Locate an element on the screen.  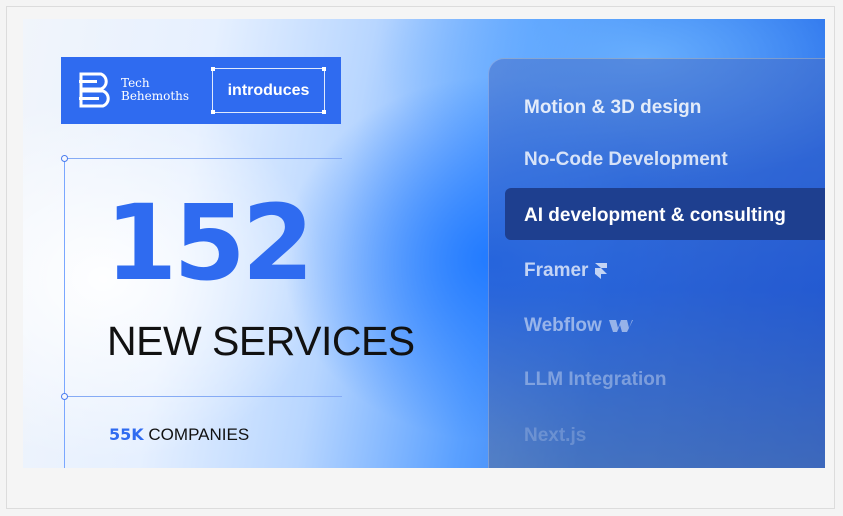
companies-count: 55K COMPANIES is located at coordinates (179, 435).